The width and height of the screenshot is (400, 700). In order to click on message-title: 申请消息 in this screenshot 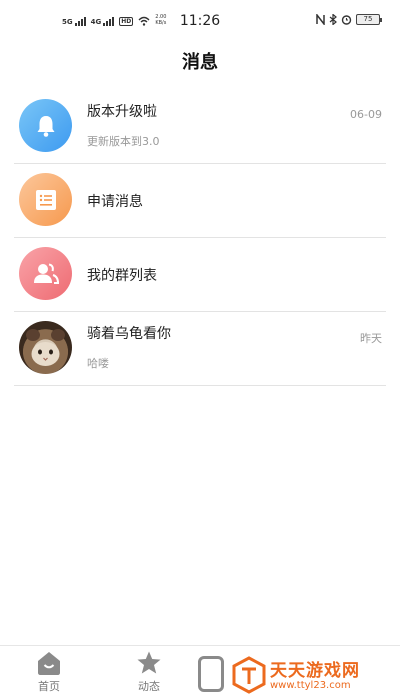, I will do `click(115, 202)`.